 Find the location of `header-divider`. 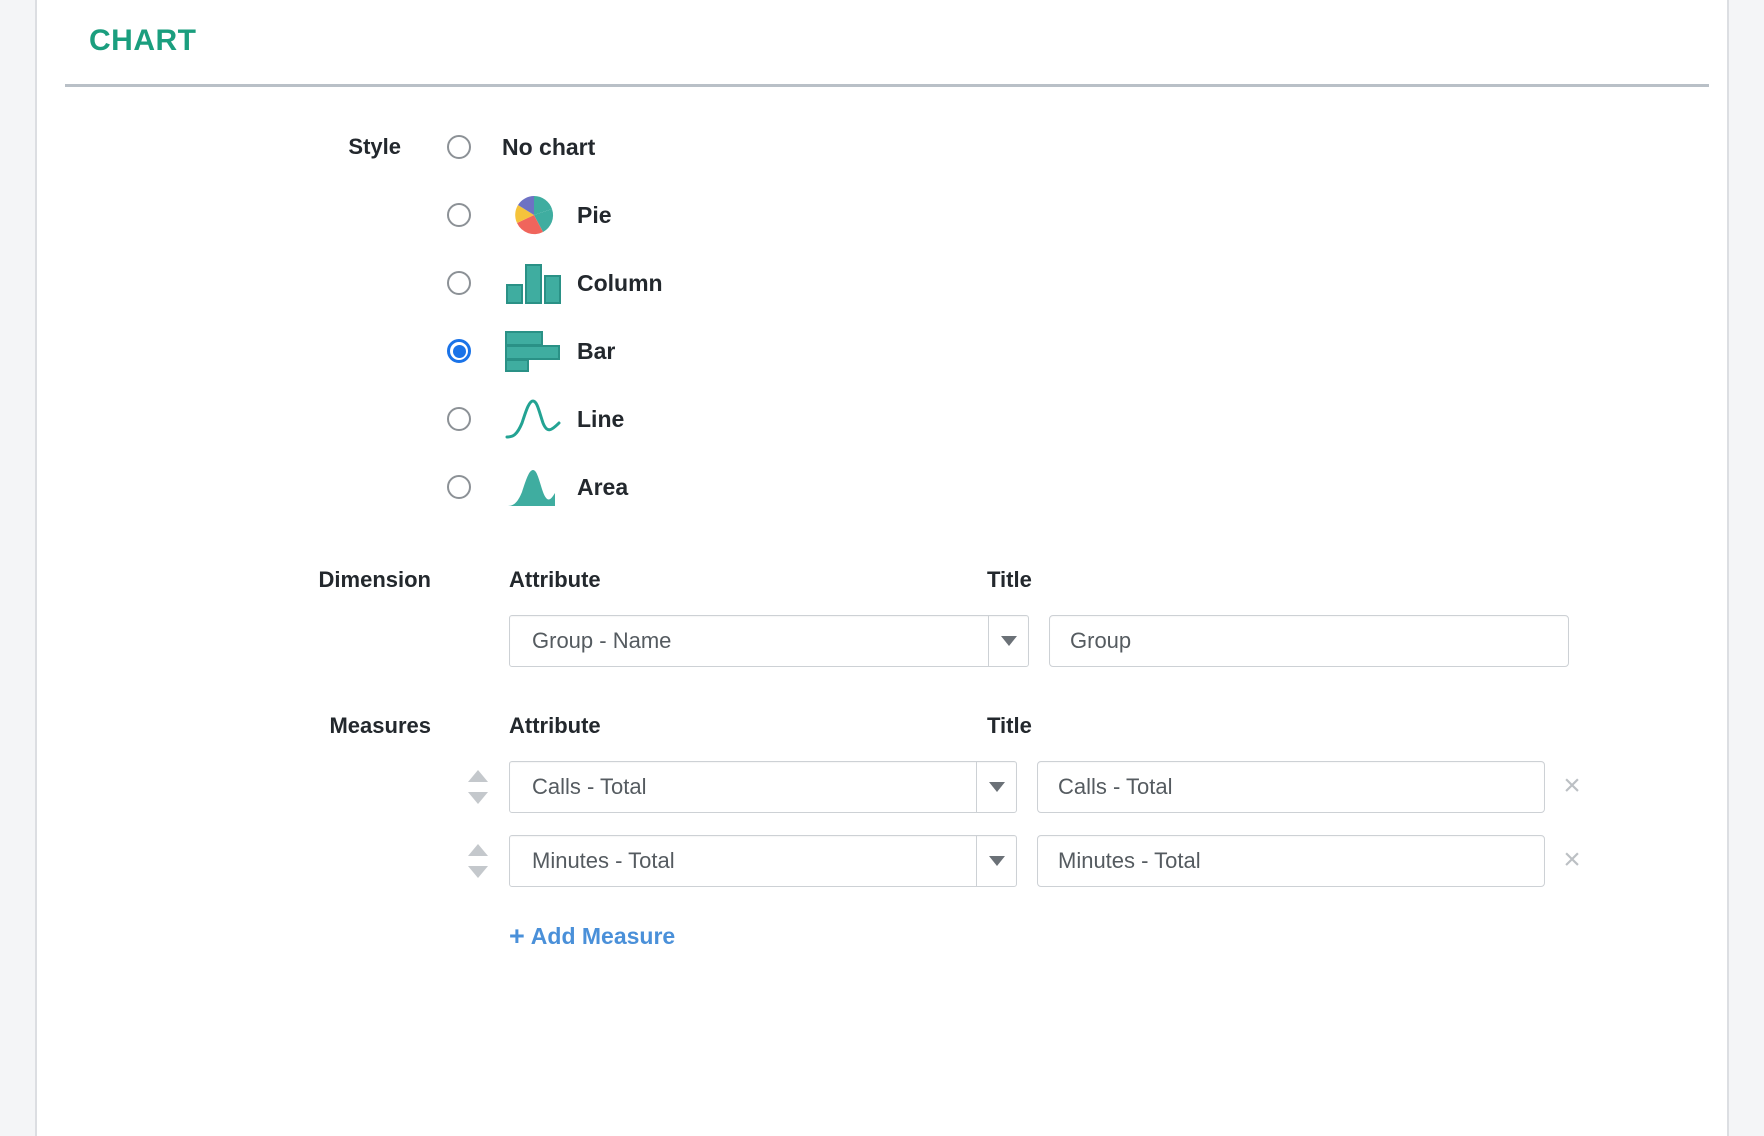

header-divider is located at coordinates (887, 85).